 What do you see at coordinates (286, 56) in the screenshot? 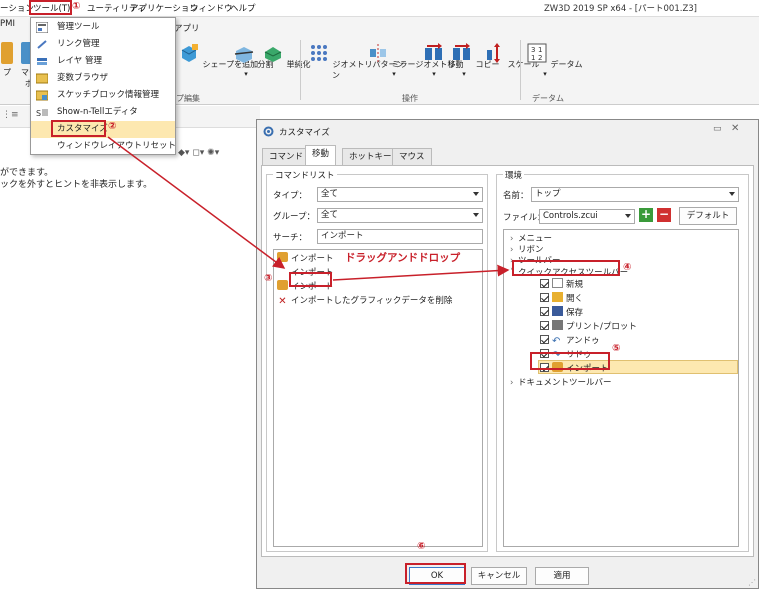
I see `simplify-button: 単純化` at bounding box center [286, 56].